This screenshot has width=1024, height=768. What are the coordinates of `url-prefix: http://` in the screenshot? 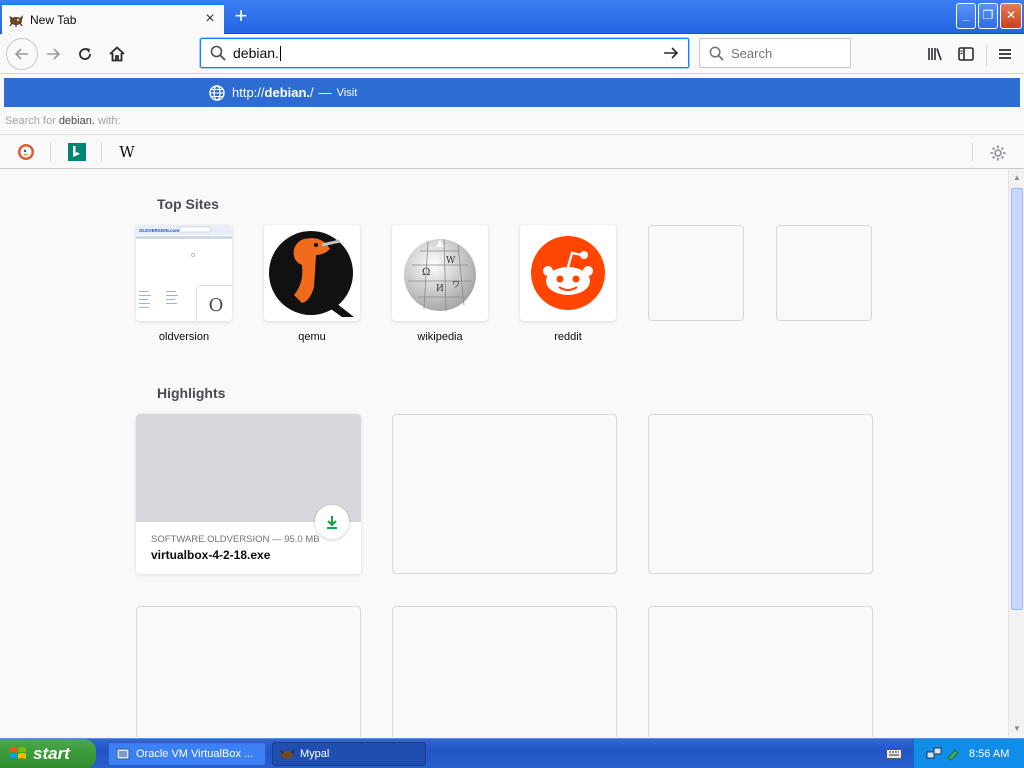 It's located at (248, 92).